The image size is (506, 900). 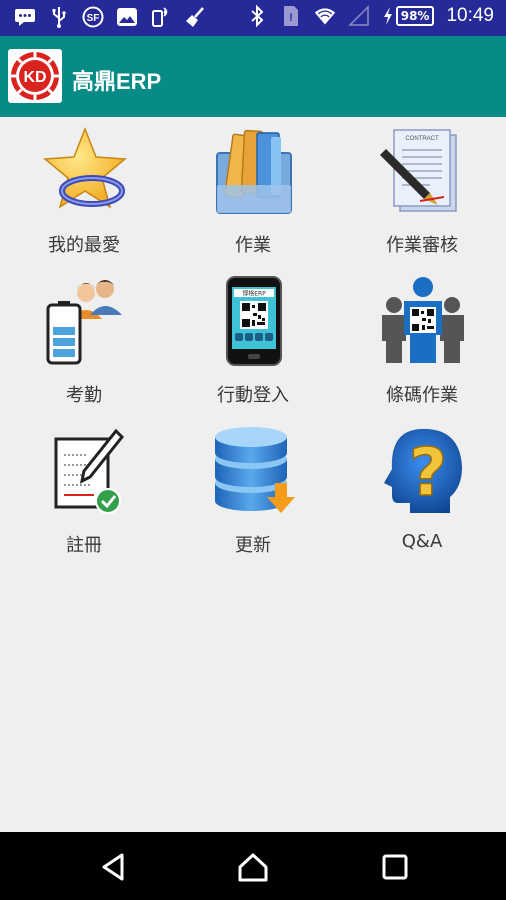 I want to click on menu-item-label: 註冊, so click(x=84, y=545).